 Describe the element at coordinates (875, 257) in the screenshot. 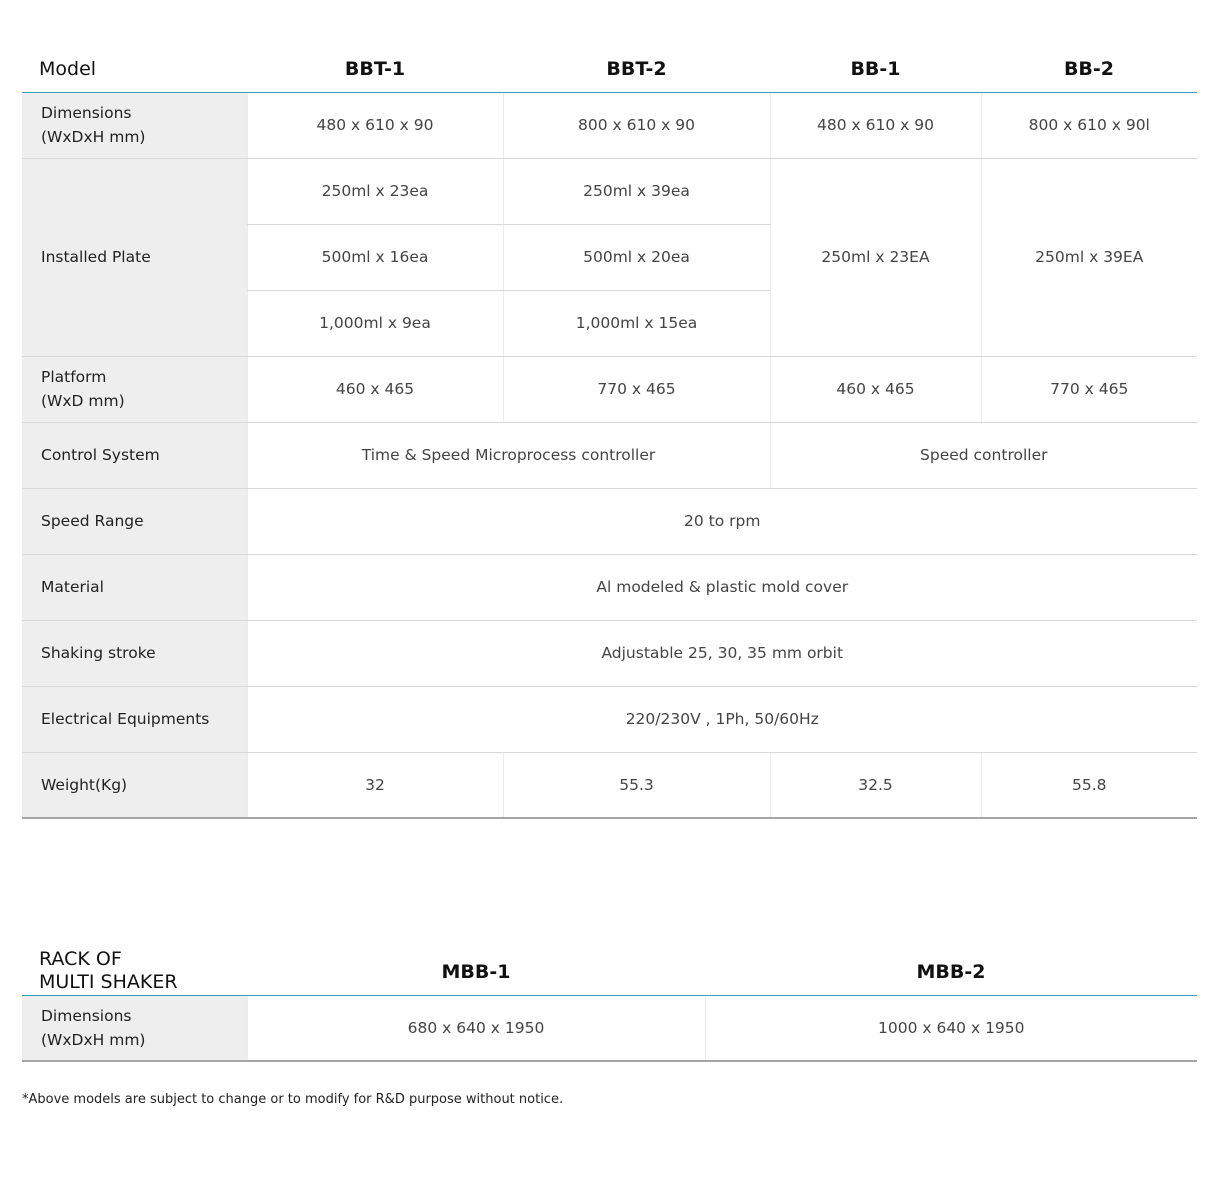

I see `cell-plate-bb-1: 250ml x 23EA` at that location.